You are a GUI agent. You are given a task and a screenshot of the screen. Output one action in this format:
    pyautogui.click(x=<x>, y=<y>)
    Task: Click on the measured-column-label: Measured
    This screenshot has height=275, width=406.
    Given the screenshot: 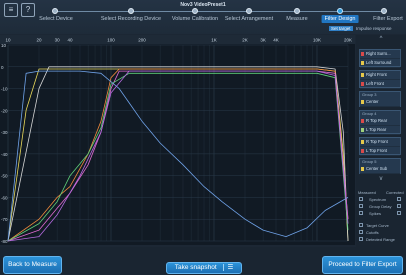 What is the action you would take?
    pyautogui.click(x=367, y=192)
    